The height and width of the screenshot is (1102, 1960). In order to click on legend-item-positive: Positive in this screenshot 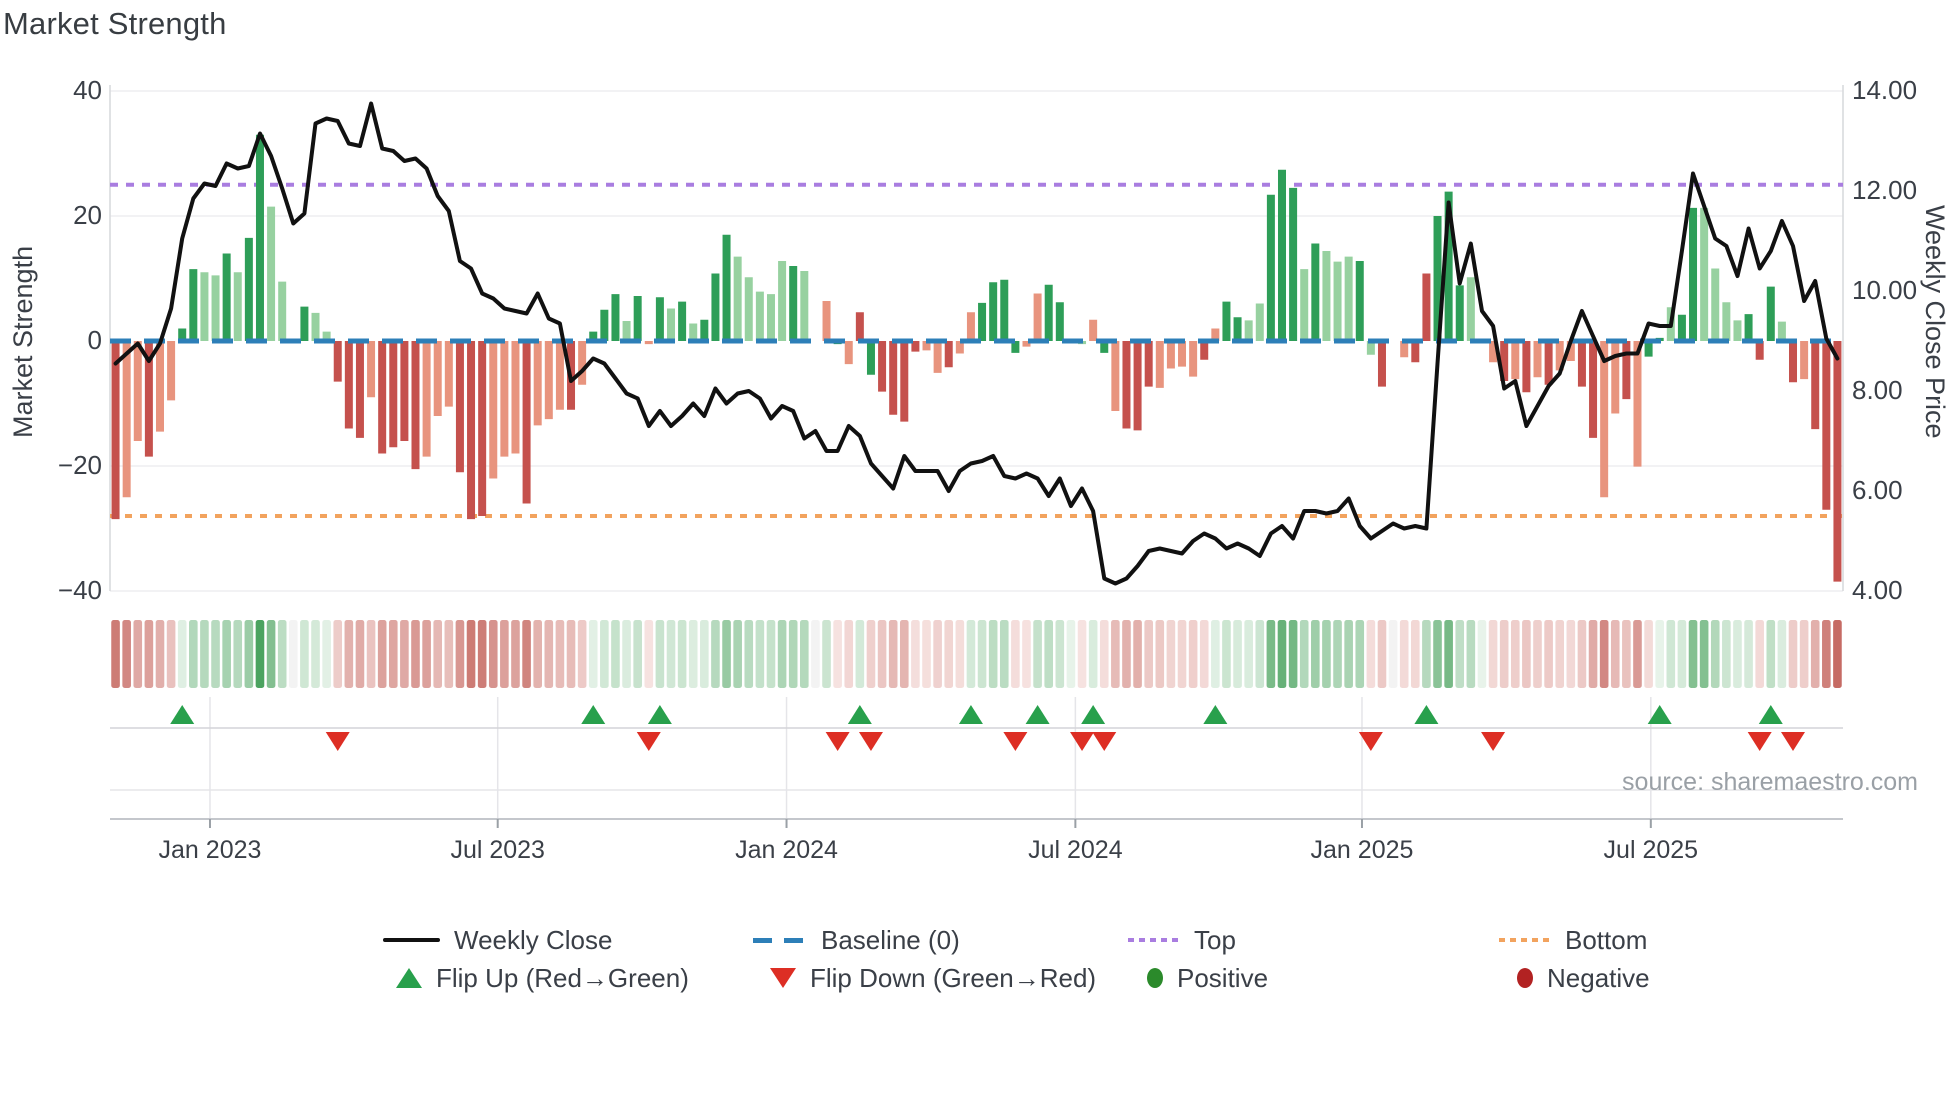, I will do `click(1207, 978)`.